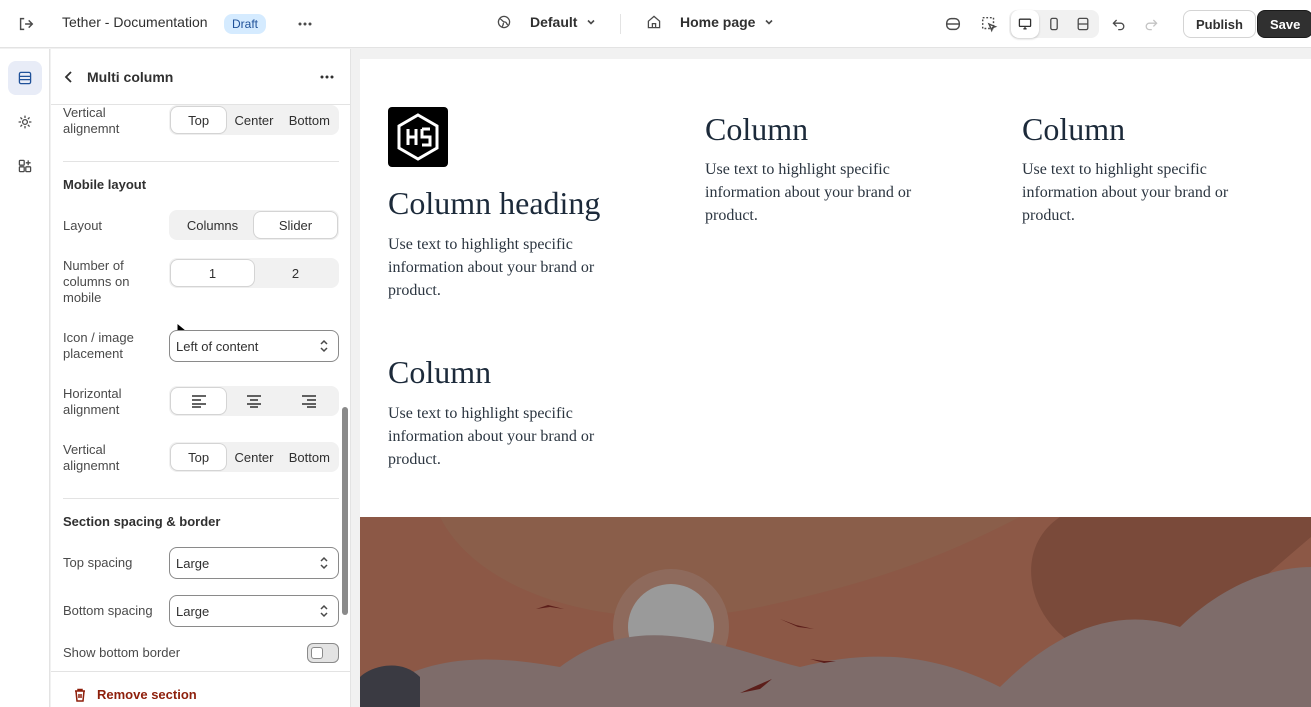 The width and height of the screenshot is (1311, 707). What do you see at coordinates (953, 24) in the screenshot?
I see `inspector-icon` at bounding box center [953, 24].